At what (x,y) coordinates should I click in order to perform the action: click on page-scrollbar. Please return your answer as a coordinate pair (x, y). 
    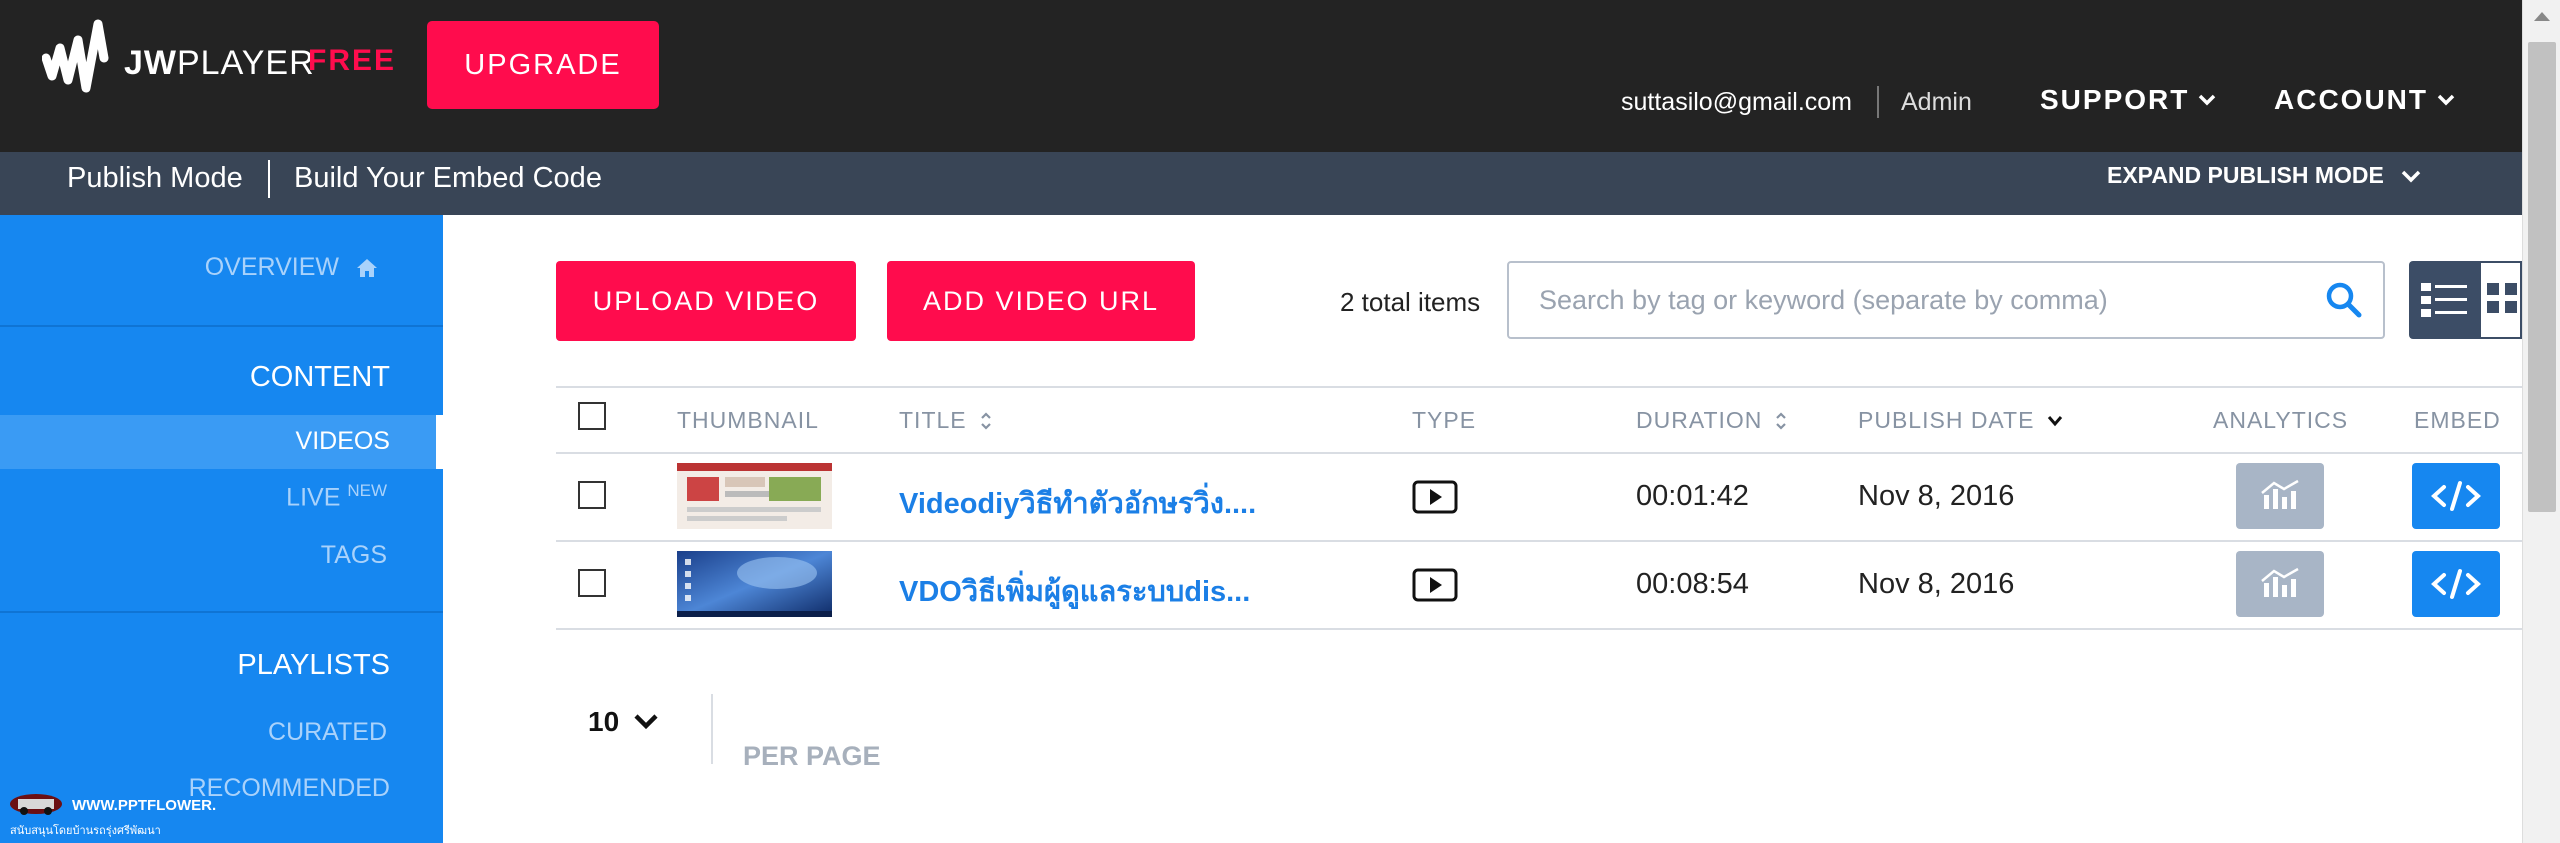
    Looking at the image, I should click on (2541, 421).